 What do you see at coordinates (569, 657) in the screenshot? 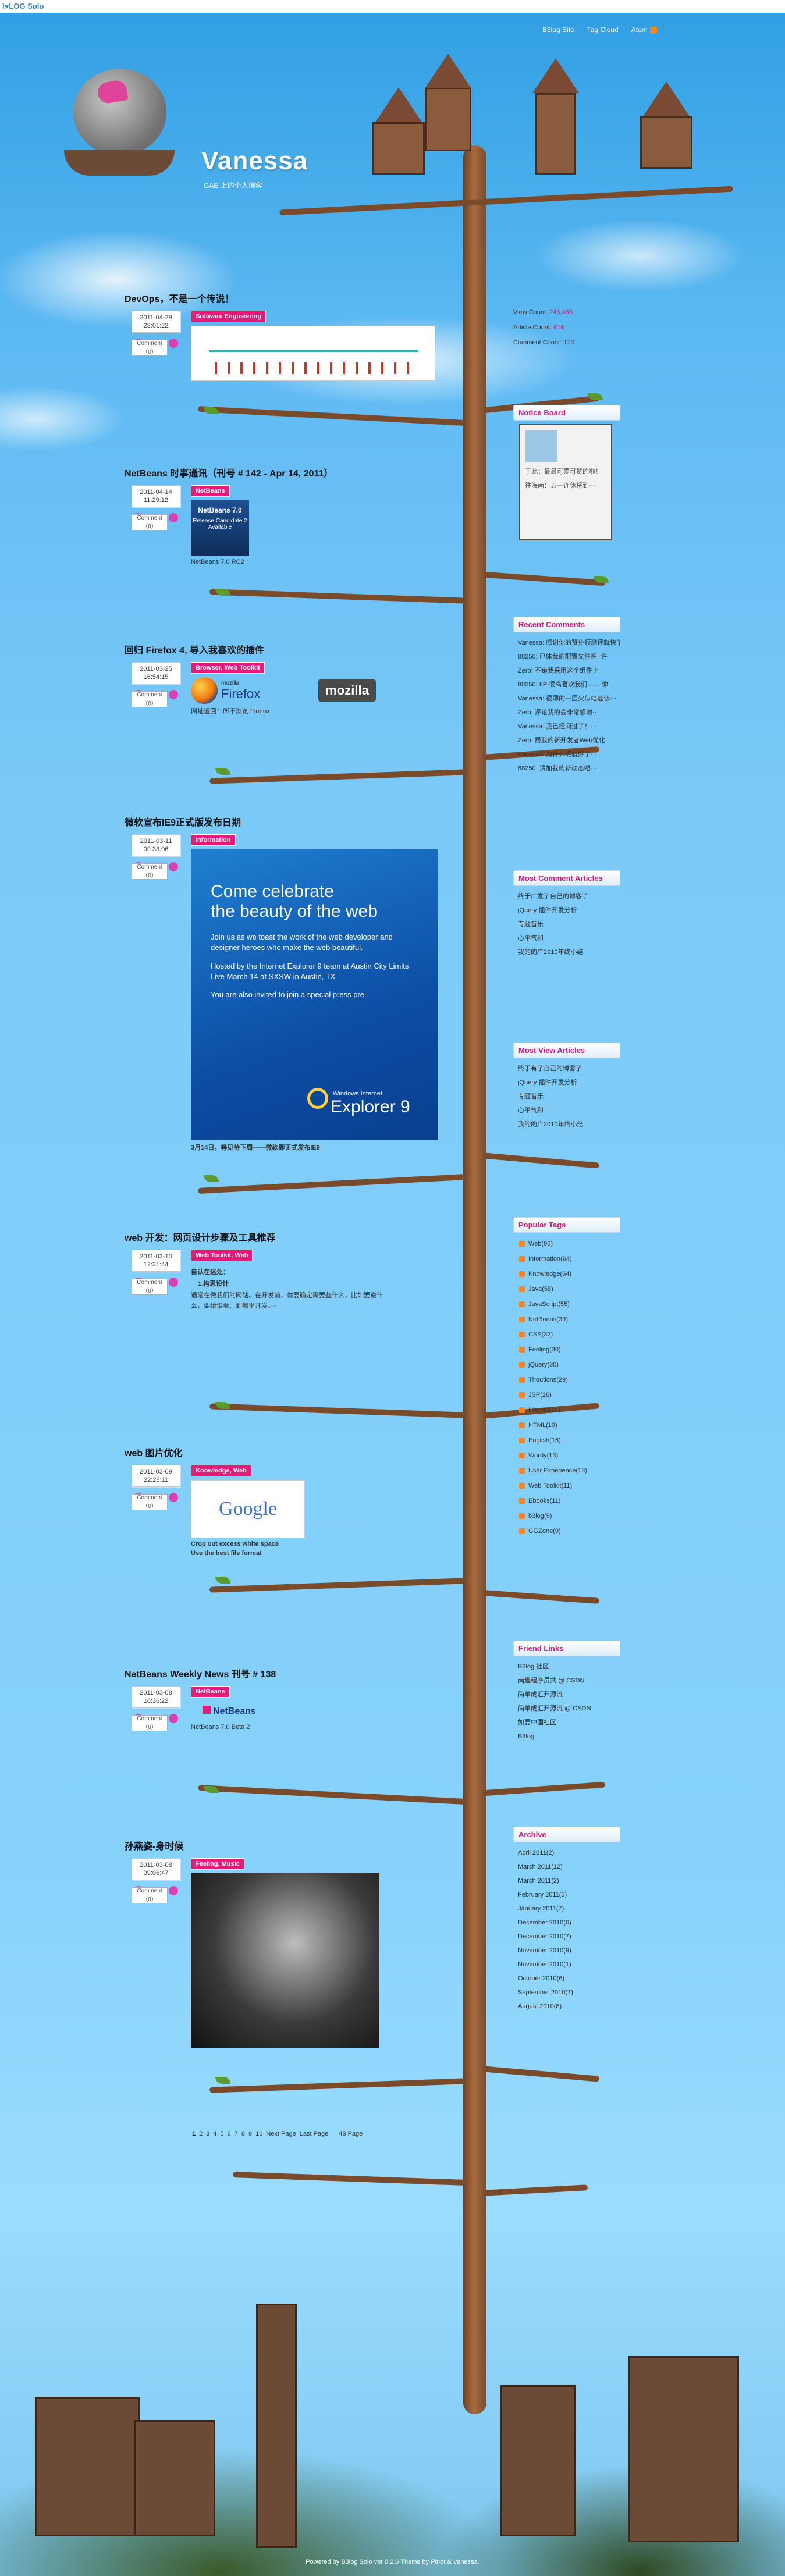
I see `list-item: 88250: 已体我的配置文件吧· 许` at bounding box center [569, 657].